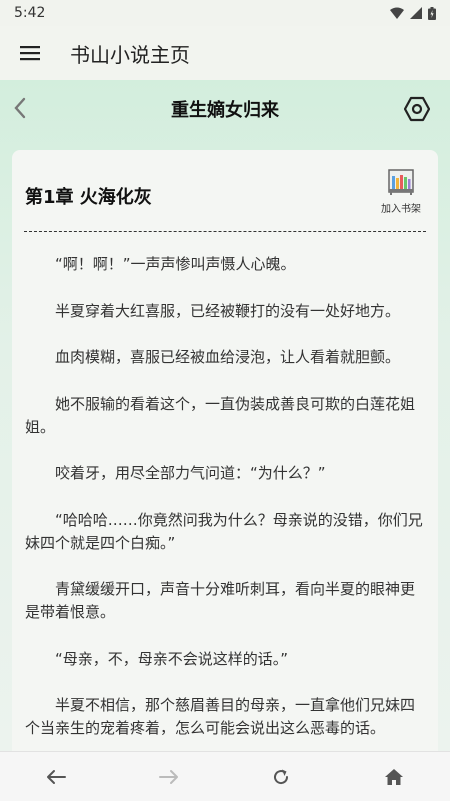  I want to click on back-button, so click(20, 108).